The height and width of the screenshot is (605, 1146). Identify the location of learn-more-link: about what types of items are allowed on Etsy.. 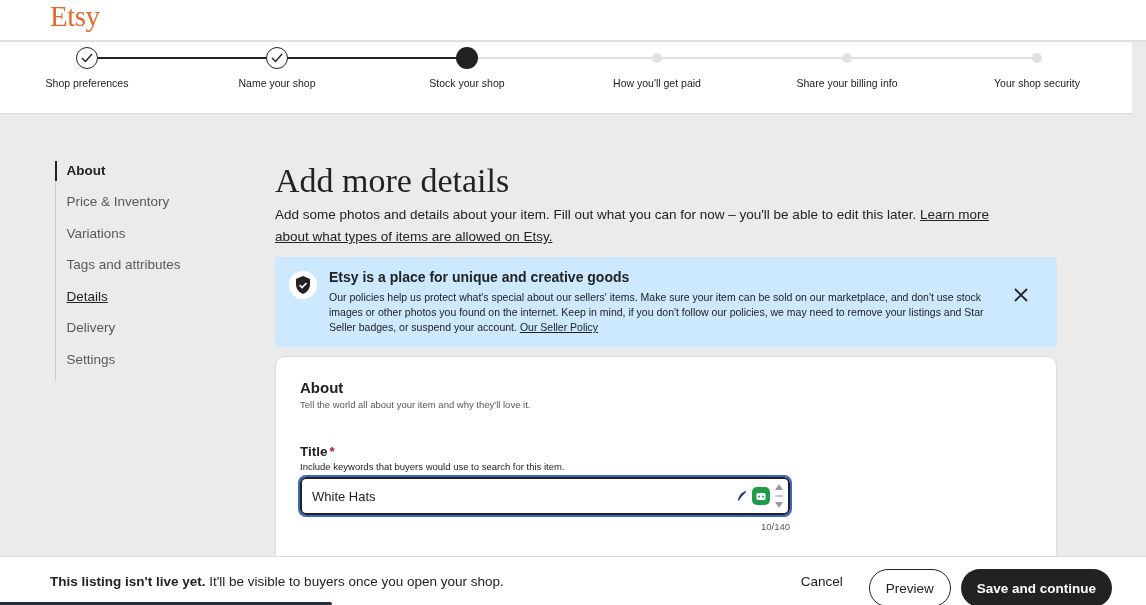
(414, 236).